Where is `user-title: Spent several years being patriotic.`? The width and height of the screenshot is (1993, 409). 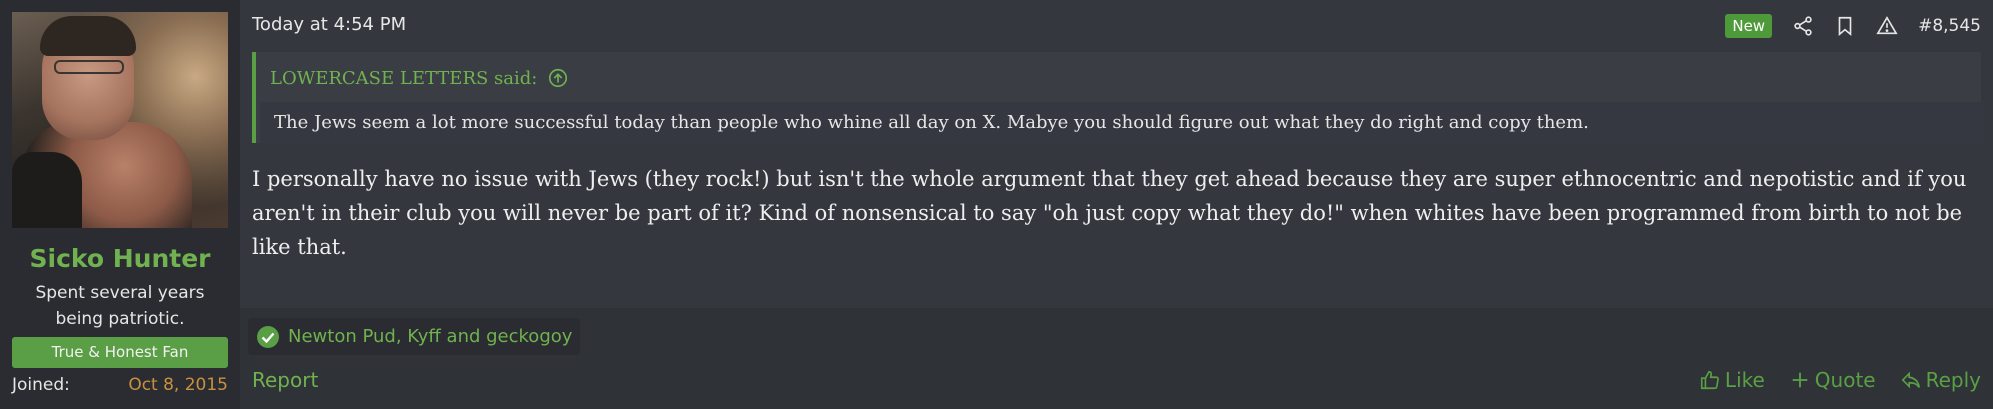
user-title: Spent several years being patriotic. is located at coordinates (120, 306).